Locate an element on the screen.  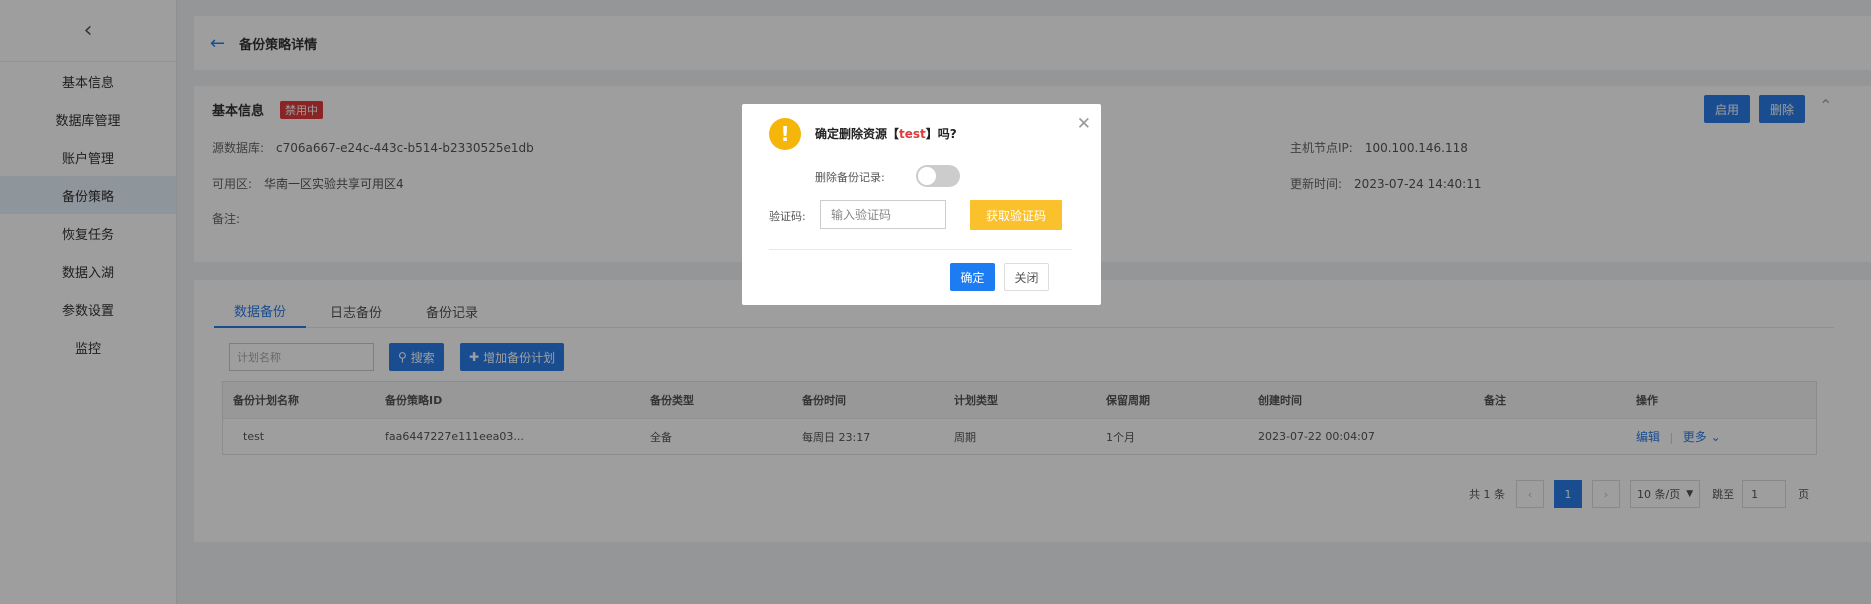
get-code-button: 获取验证码 is located at coordinates (1016, 215).